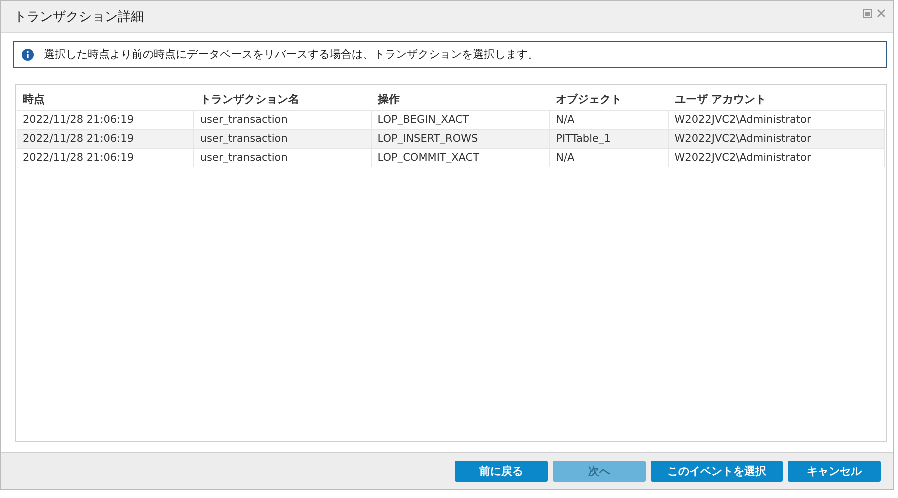 Image resolution: width=898 pixels, height=498 pixels. I want to click on dialog-button: キャンセル, so click(834, 471).